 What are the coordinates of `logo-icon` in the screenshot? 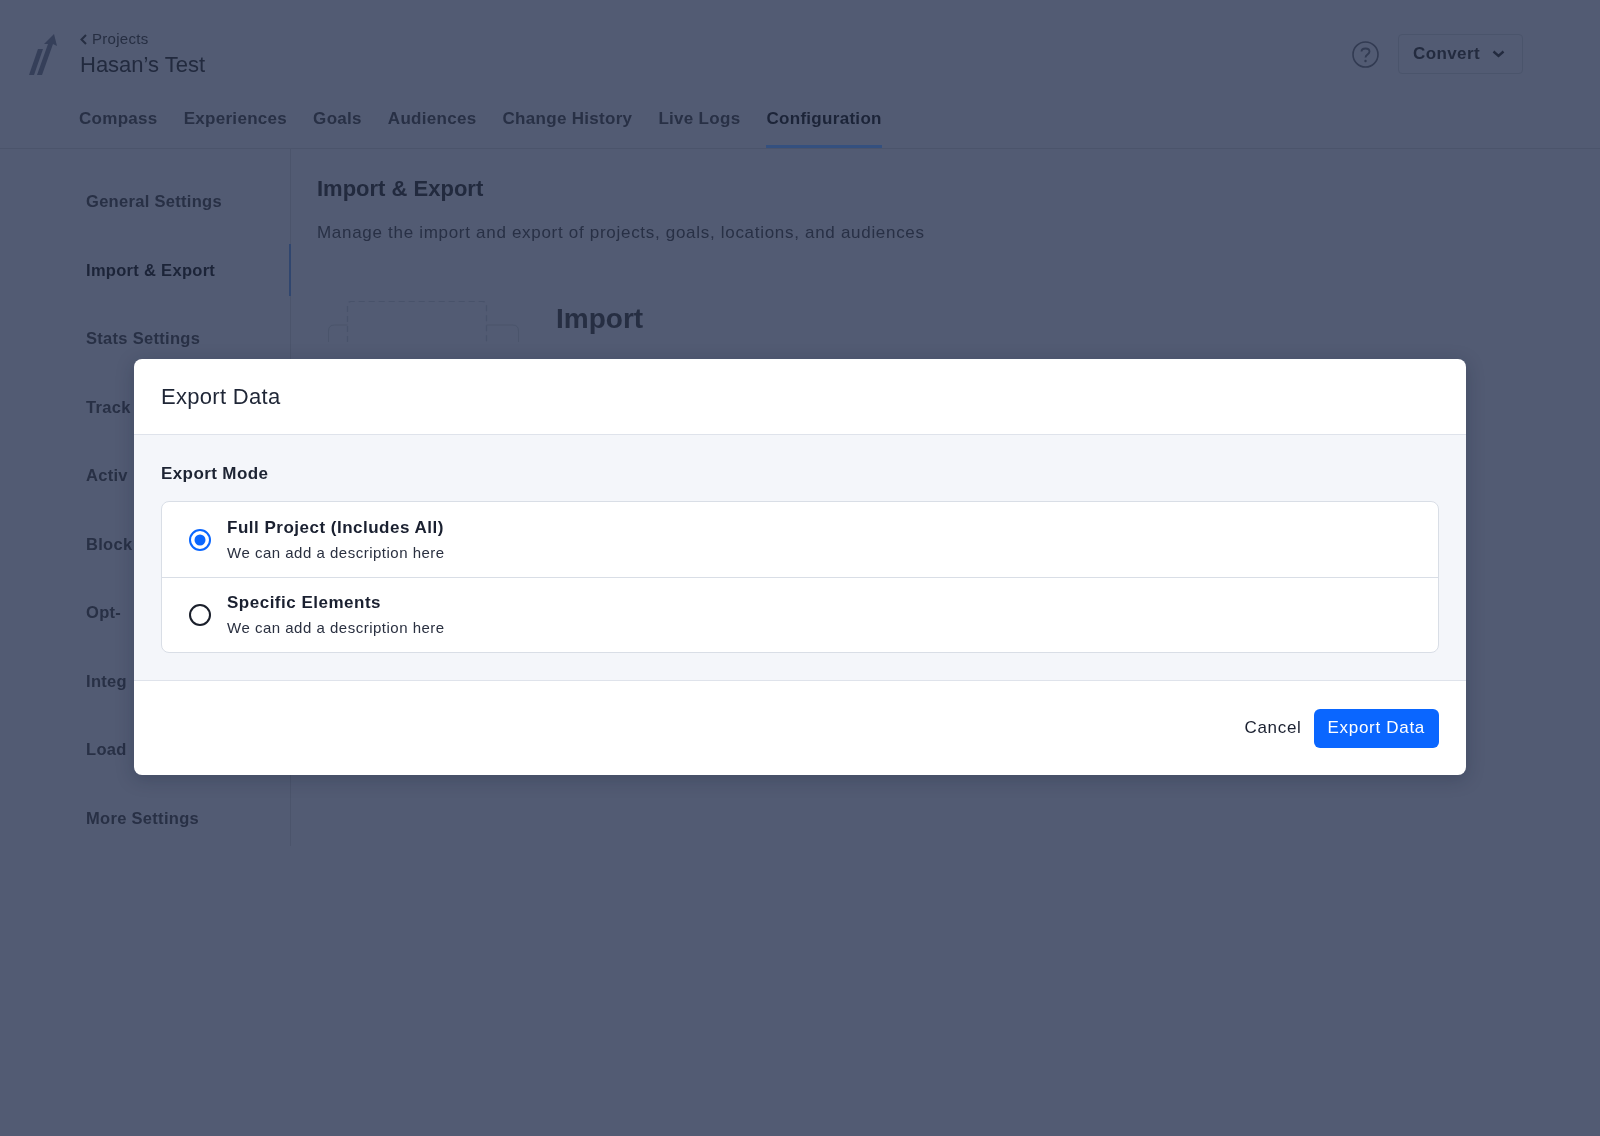 It's located at (44, 54).